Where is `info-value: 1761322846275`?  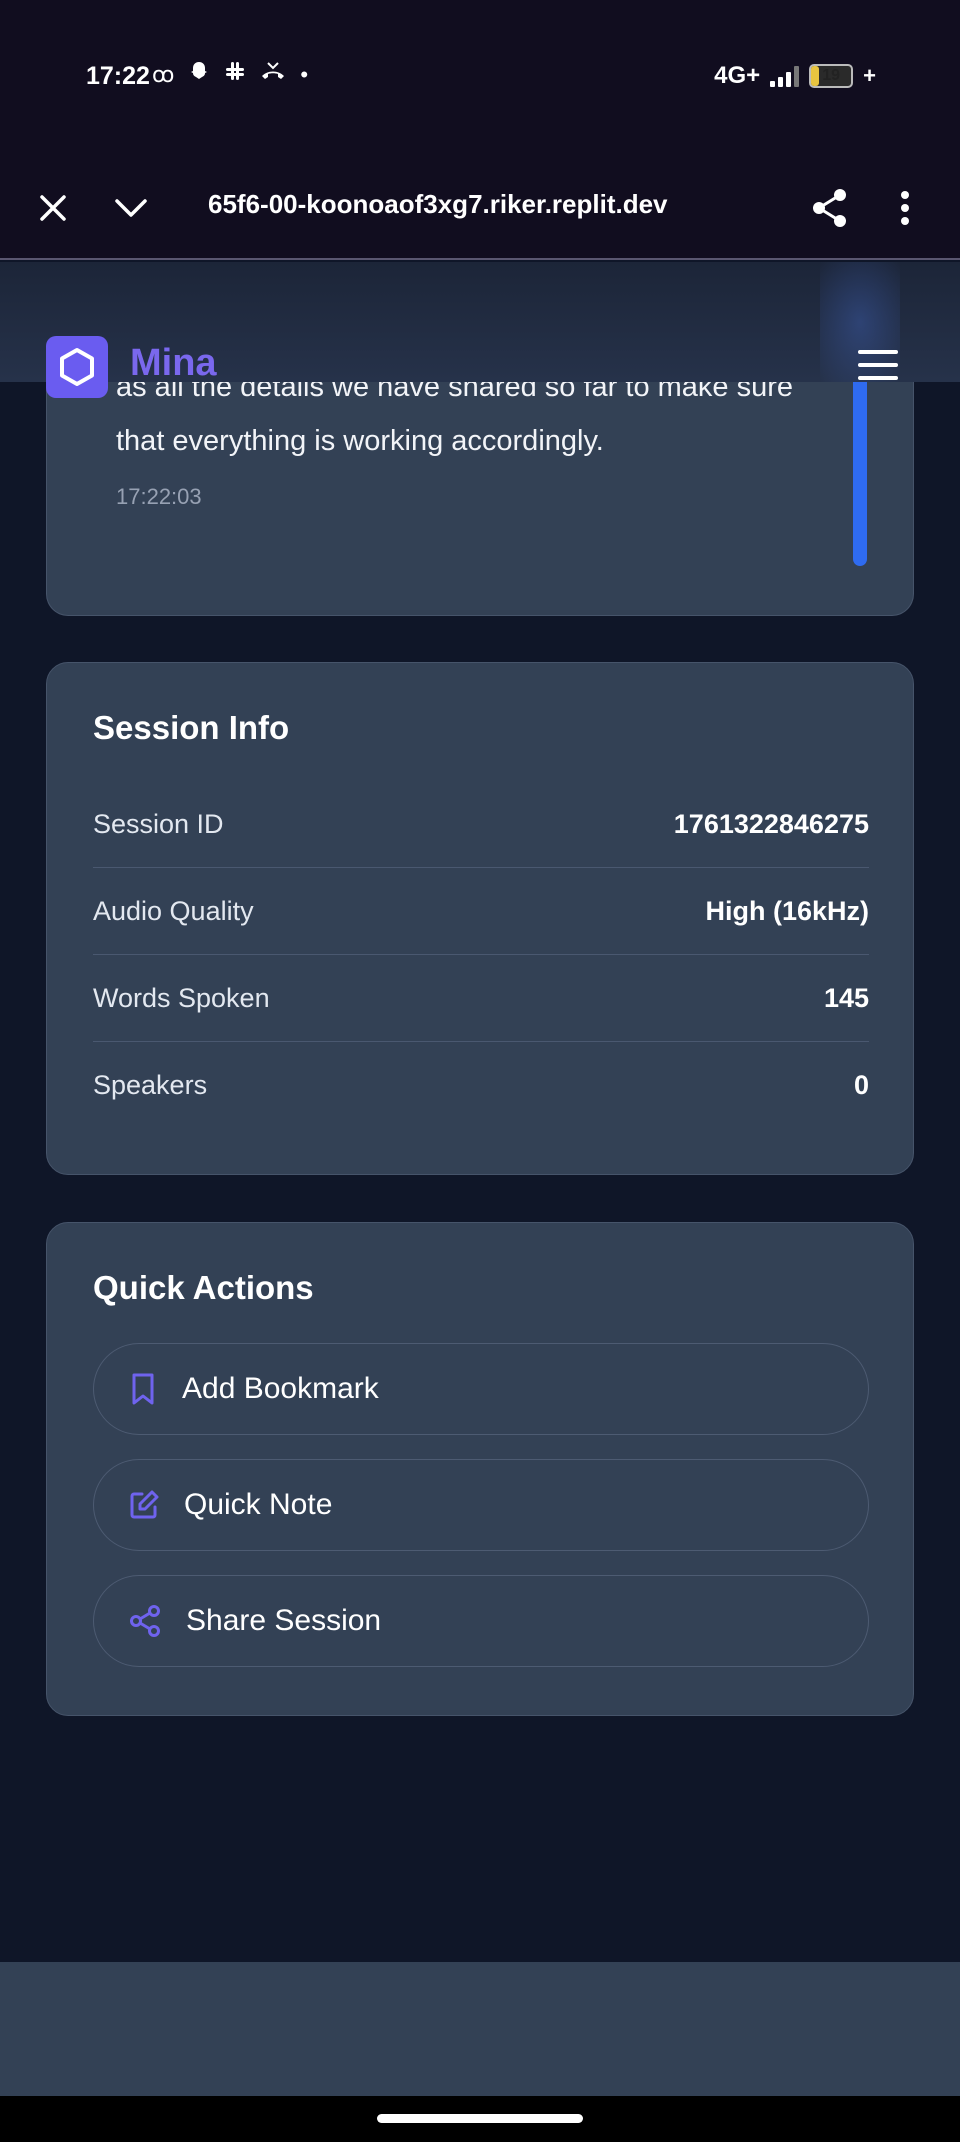
info-value: 1761322846275 is located at coordinates (771, 823).